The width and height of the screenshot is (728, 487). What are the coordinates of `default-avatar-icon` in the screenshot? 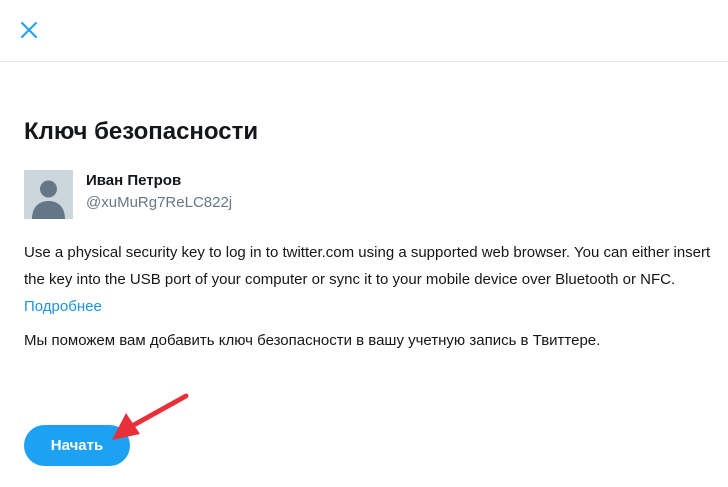 It's located at (48, 194).